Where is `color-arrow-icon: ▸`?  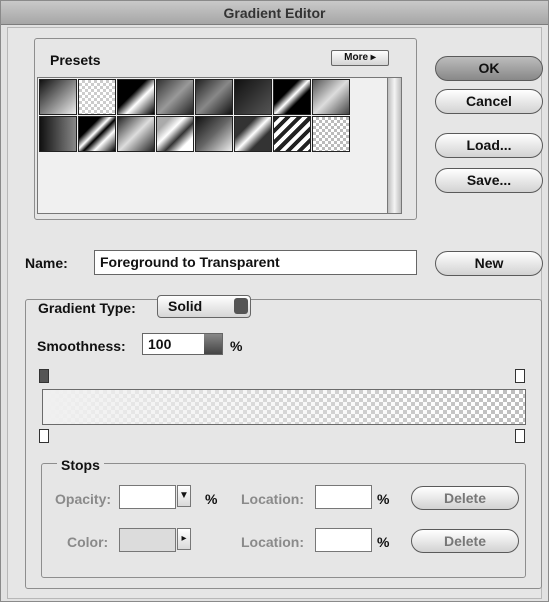
color-arrow-icon: ▸ is located at coordinates (184, 539).